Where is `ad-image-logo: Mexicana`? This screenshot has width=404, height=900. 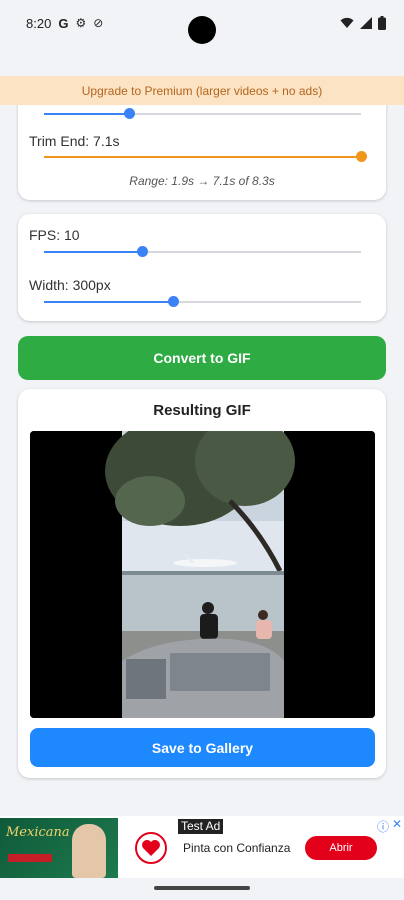 ad-image-logo: Mexicana is located at coordinates (38, 832).